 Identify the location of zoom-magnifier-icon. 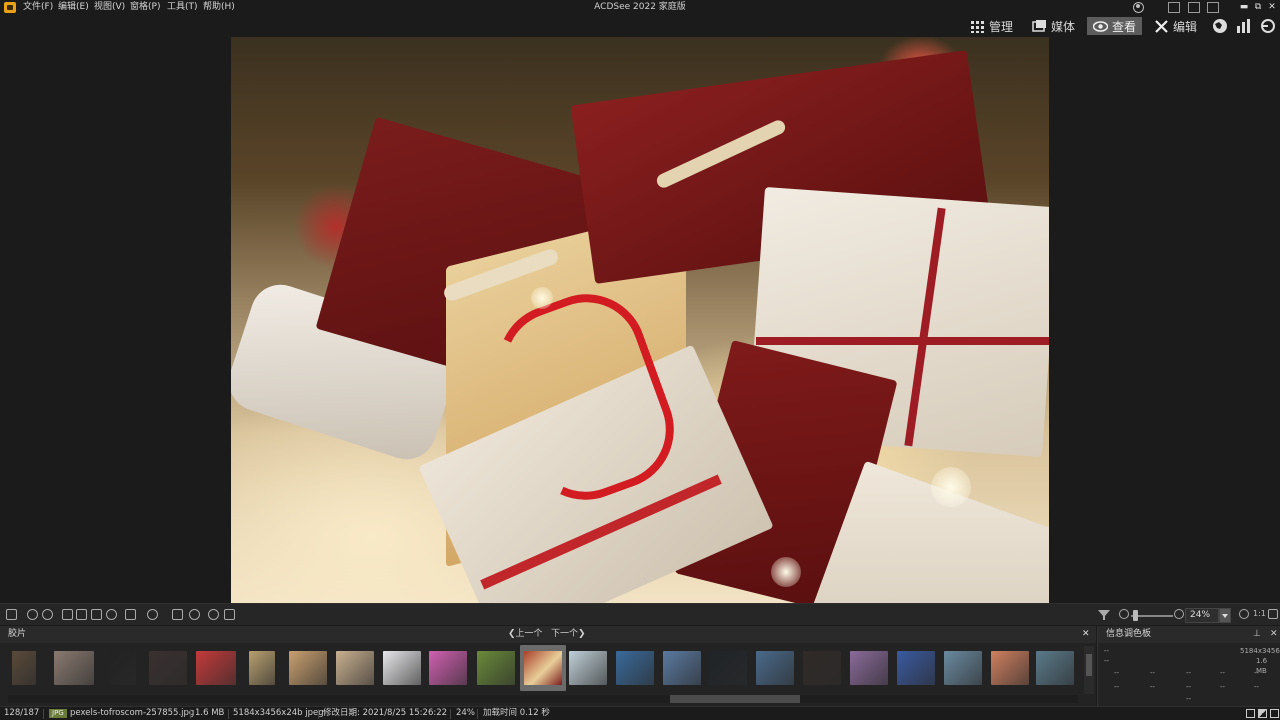
(1244, 614).